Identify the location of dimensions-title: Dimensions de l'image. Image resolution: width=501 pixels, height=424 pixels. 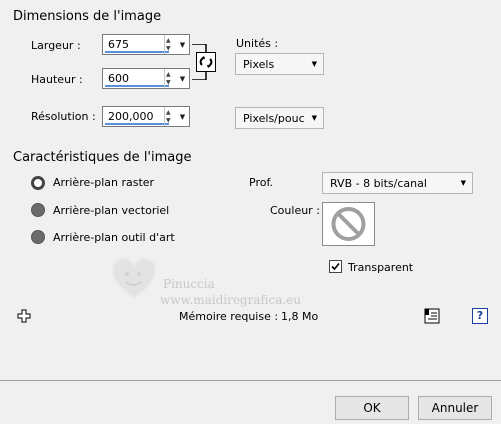
(87, 16).